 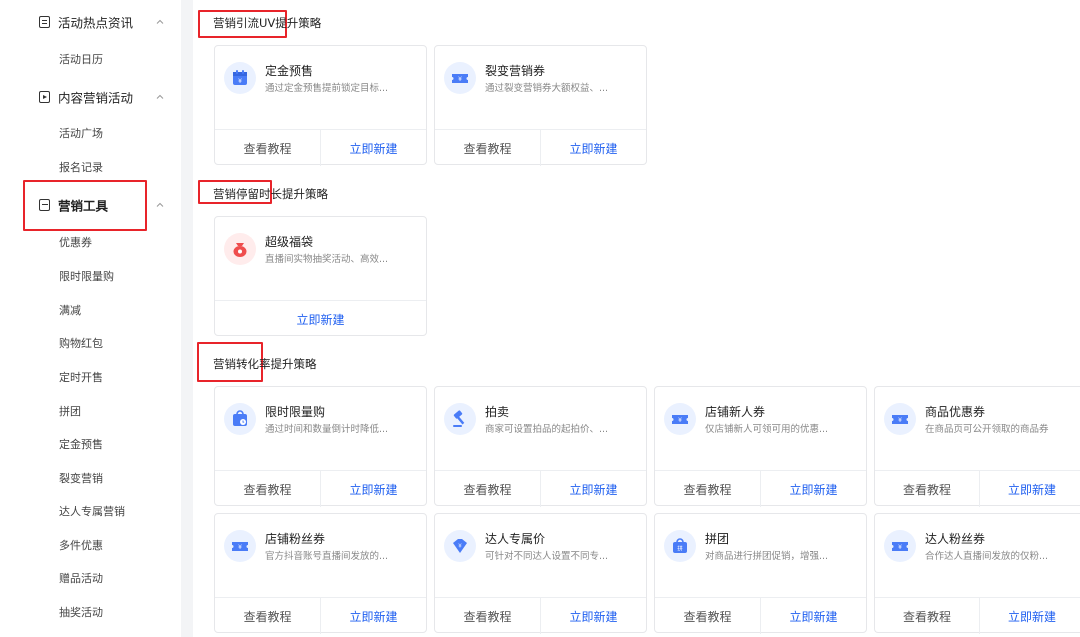 I want to click on timer-bag-icon, so click(x=240, y=419).